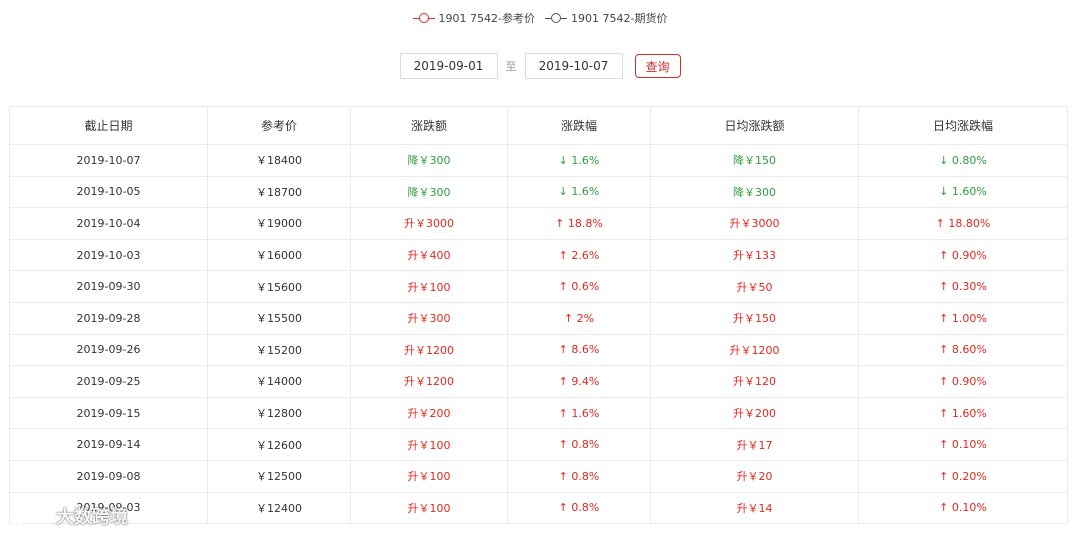 This screenshot has height=537, width=1080. Describe the element at coordinates (108, 255) in the screenshot. I see `cell-end-date: 2019-10-03` at that location.